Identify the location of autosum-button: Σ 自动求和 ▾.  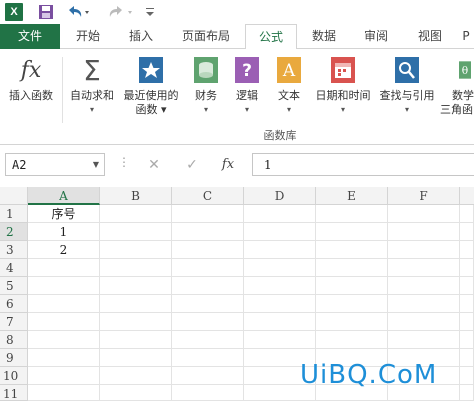
(92, 84).